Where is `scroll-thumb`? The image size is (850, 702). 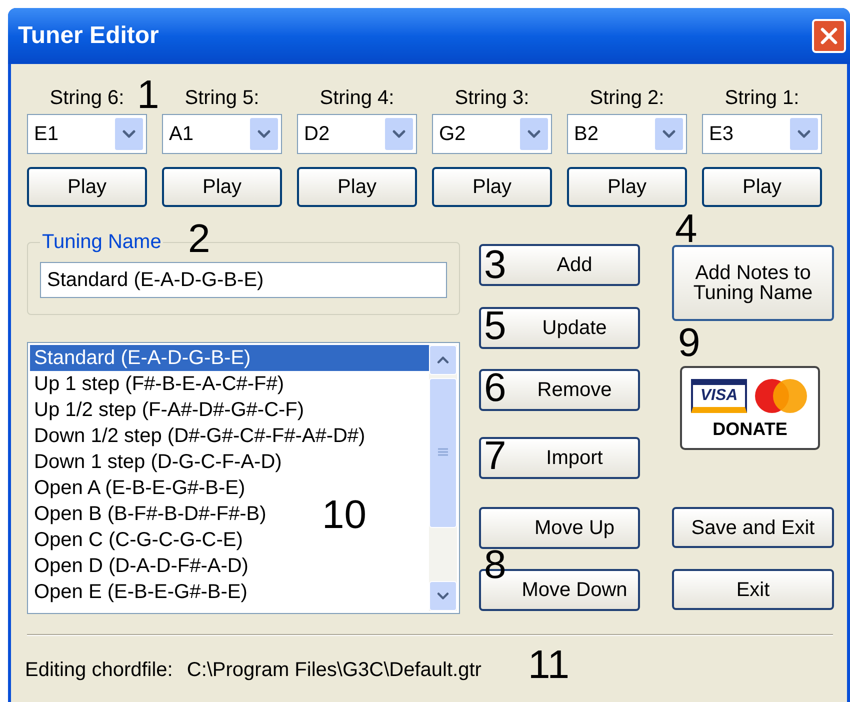 scroll-thumb is located at coordinates (443, 453).